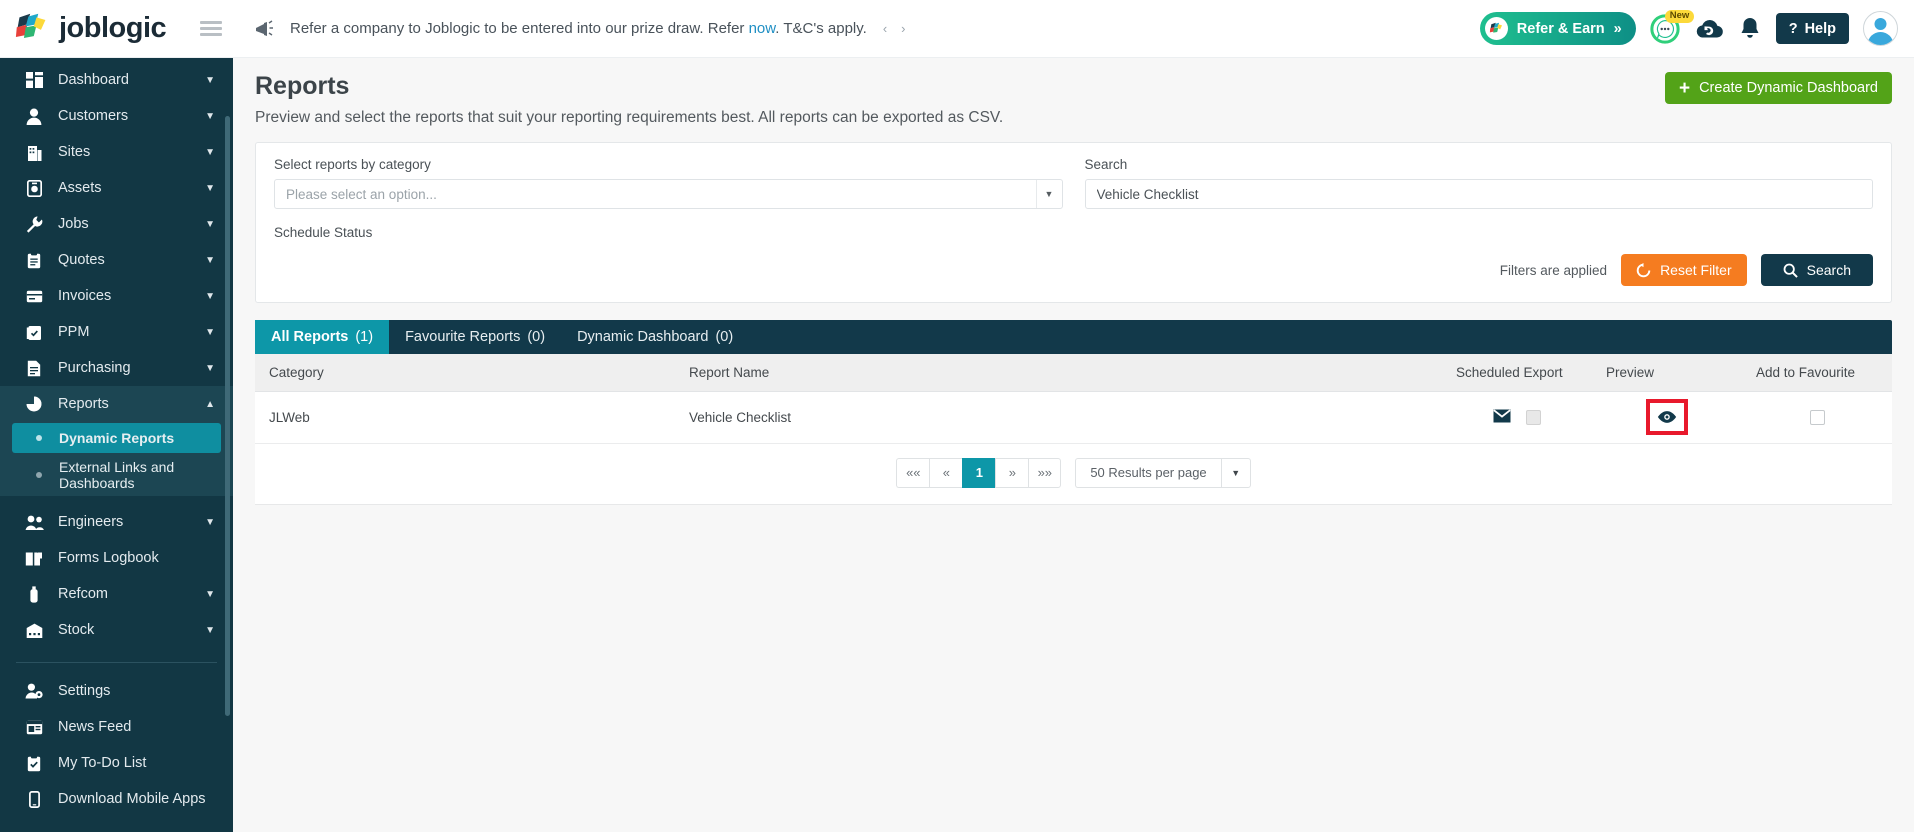 The width and height of the screenshot is (1914, 832). Describe the element at coordinates (211, 28) in the screenshot. I see `hamburger-menu-icon` at that location.